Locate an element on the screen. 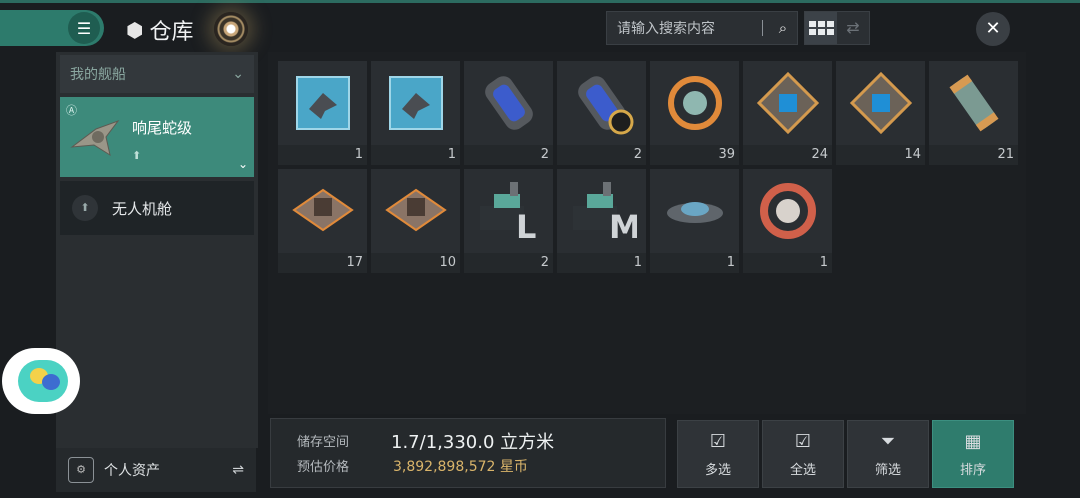  select-all-button: ☑ 全选 is located at coordinates (803, 454).